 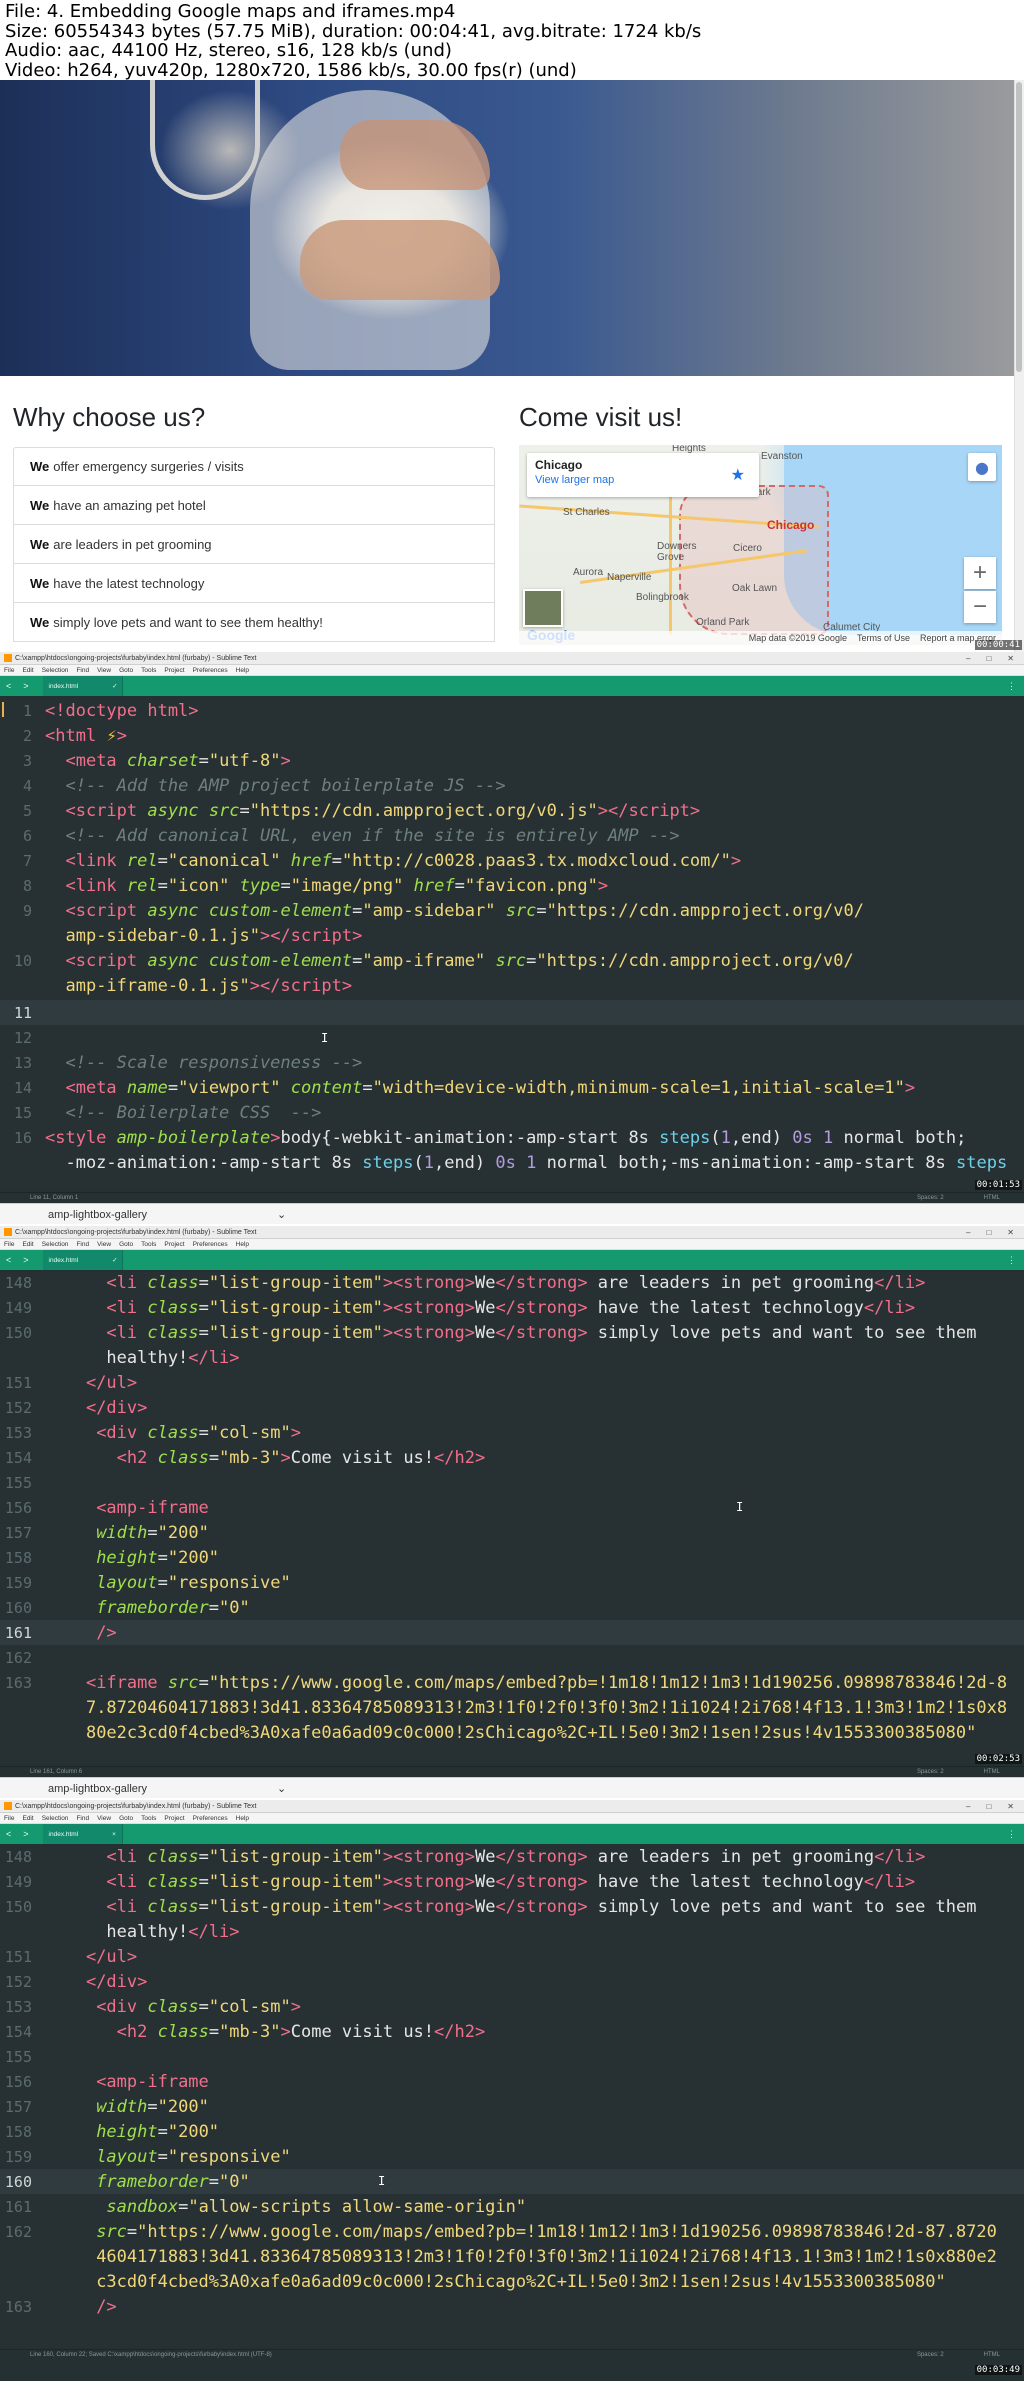 What do you see at coordinates (980, 607) in the screenshot?
I see `zoom-out-button: −` at bounding box center [980, 607].